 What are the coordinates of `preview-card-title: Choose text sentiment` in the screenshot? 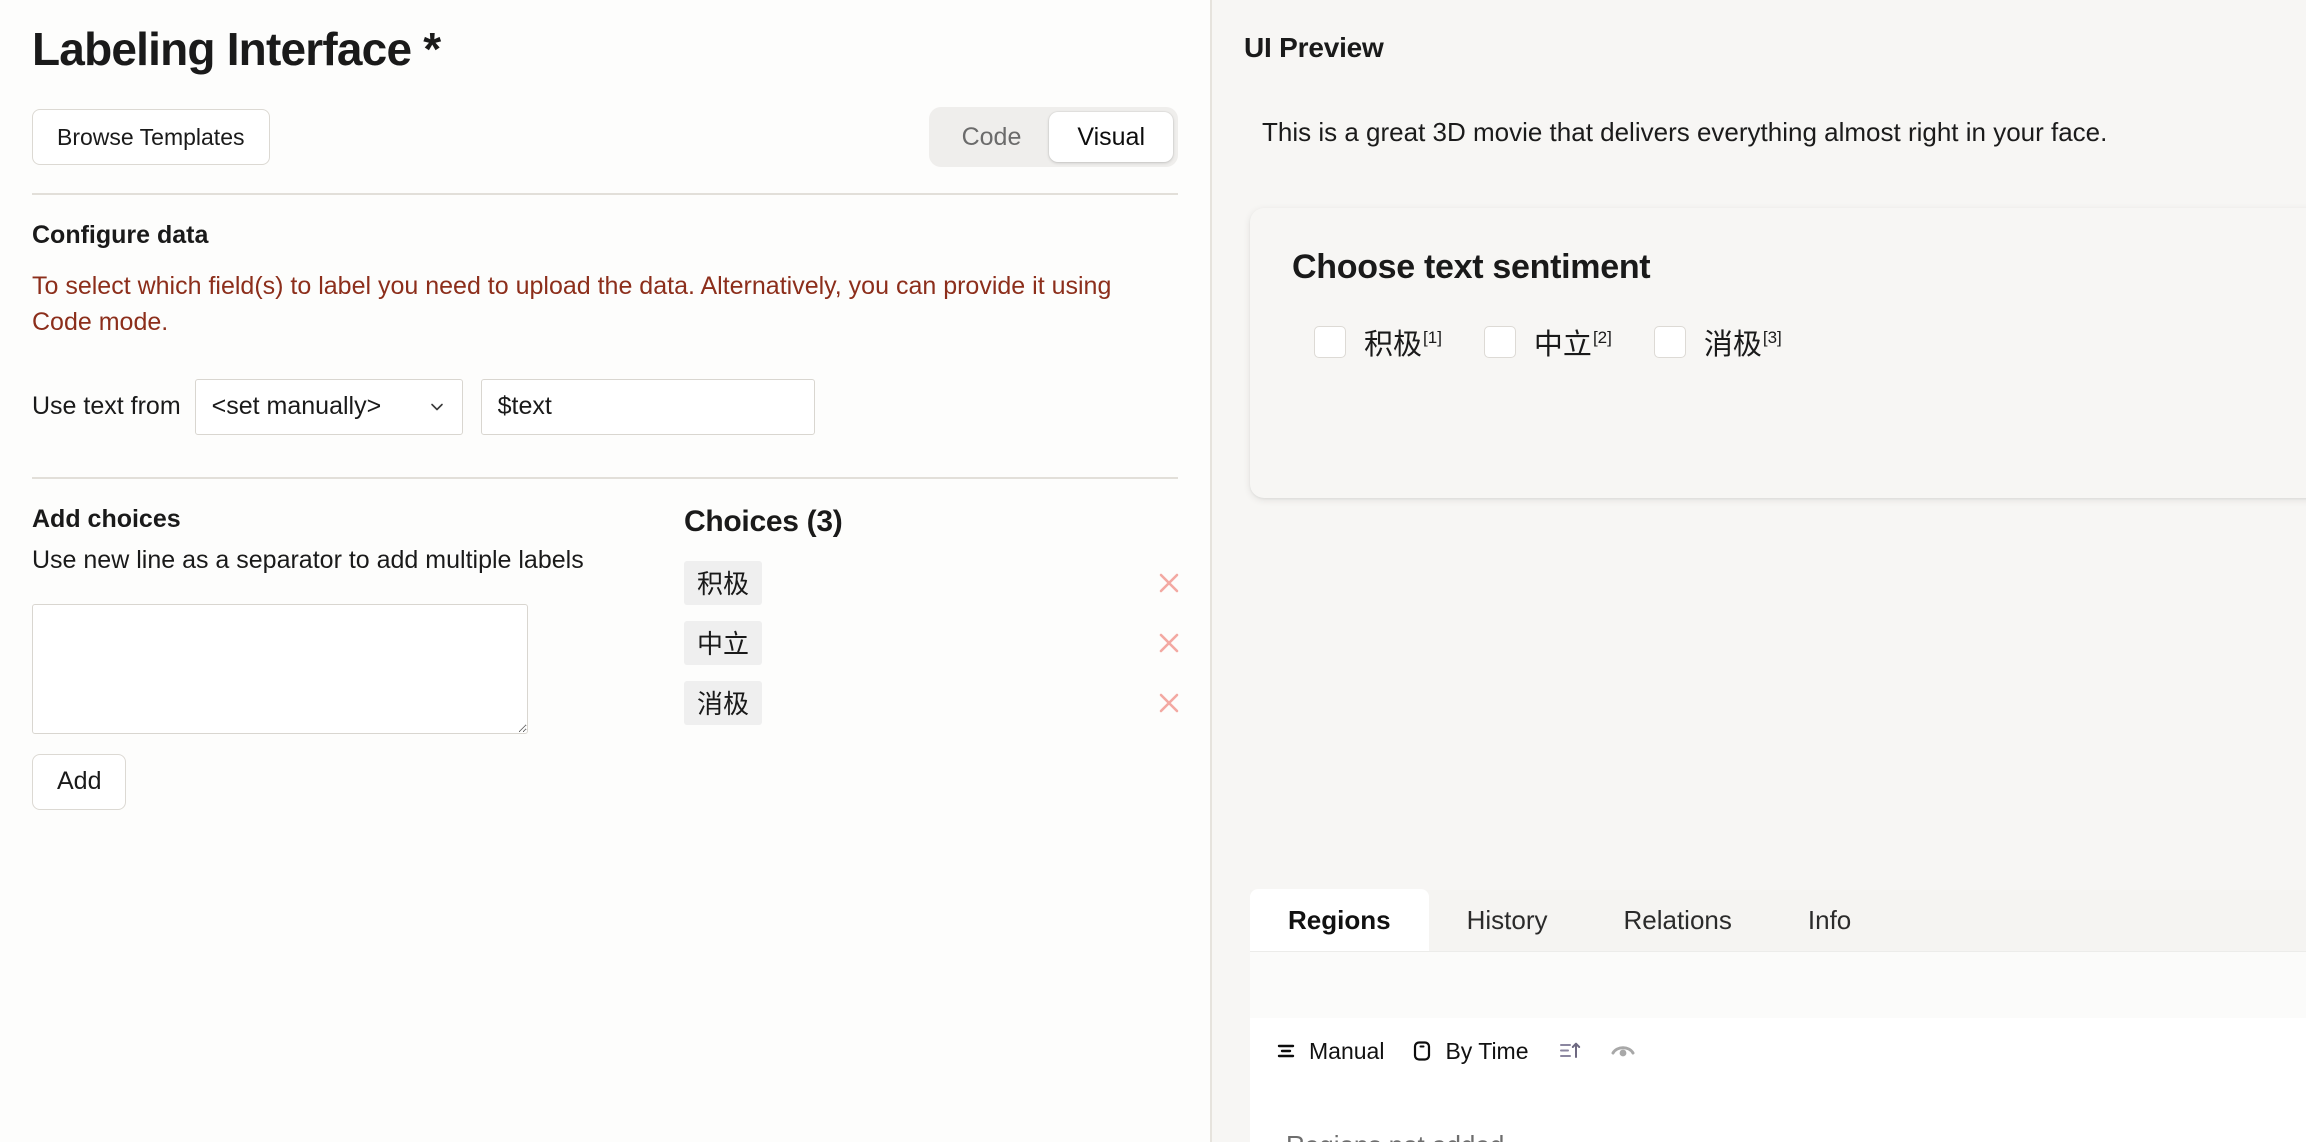 It's located at (1471, 267).